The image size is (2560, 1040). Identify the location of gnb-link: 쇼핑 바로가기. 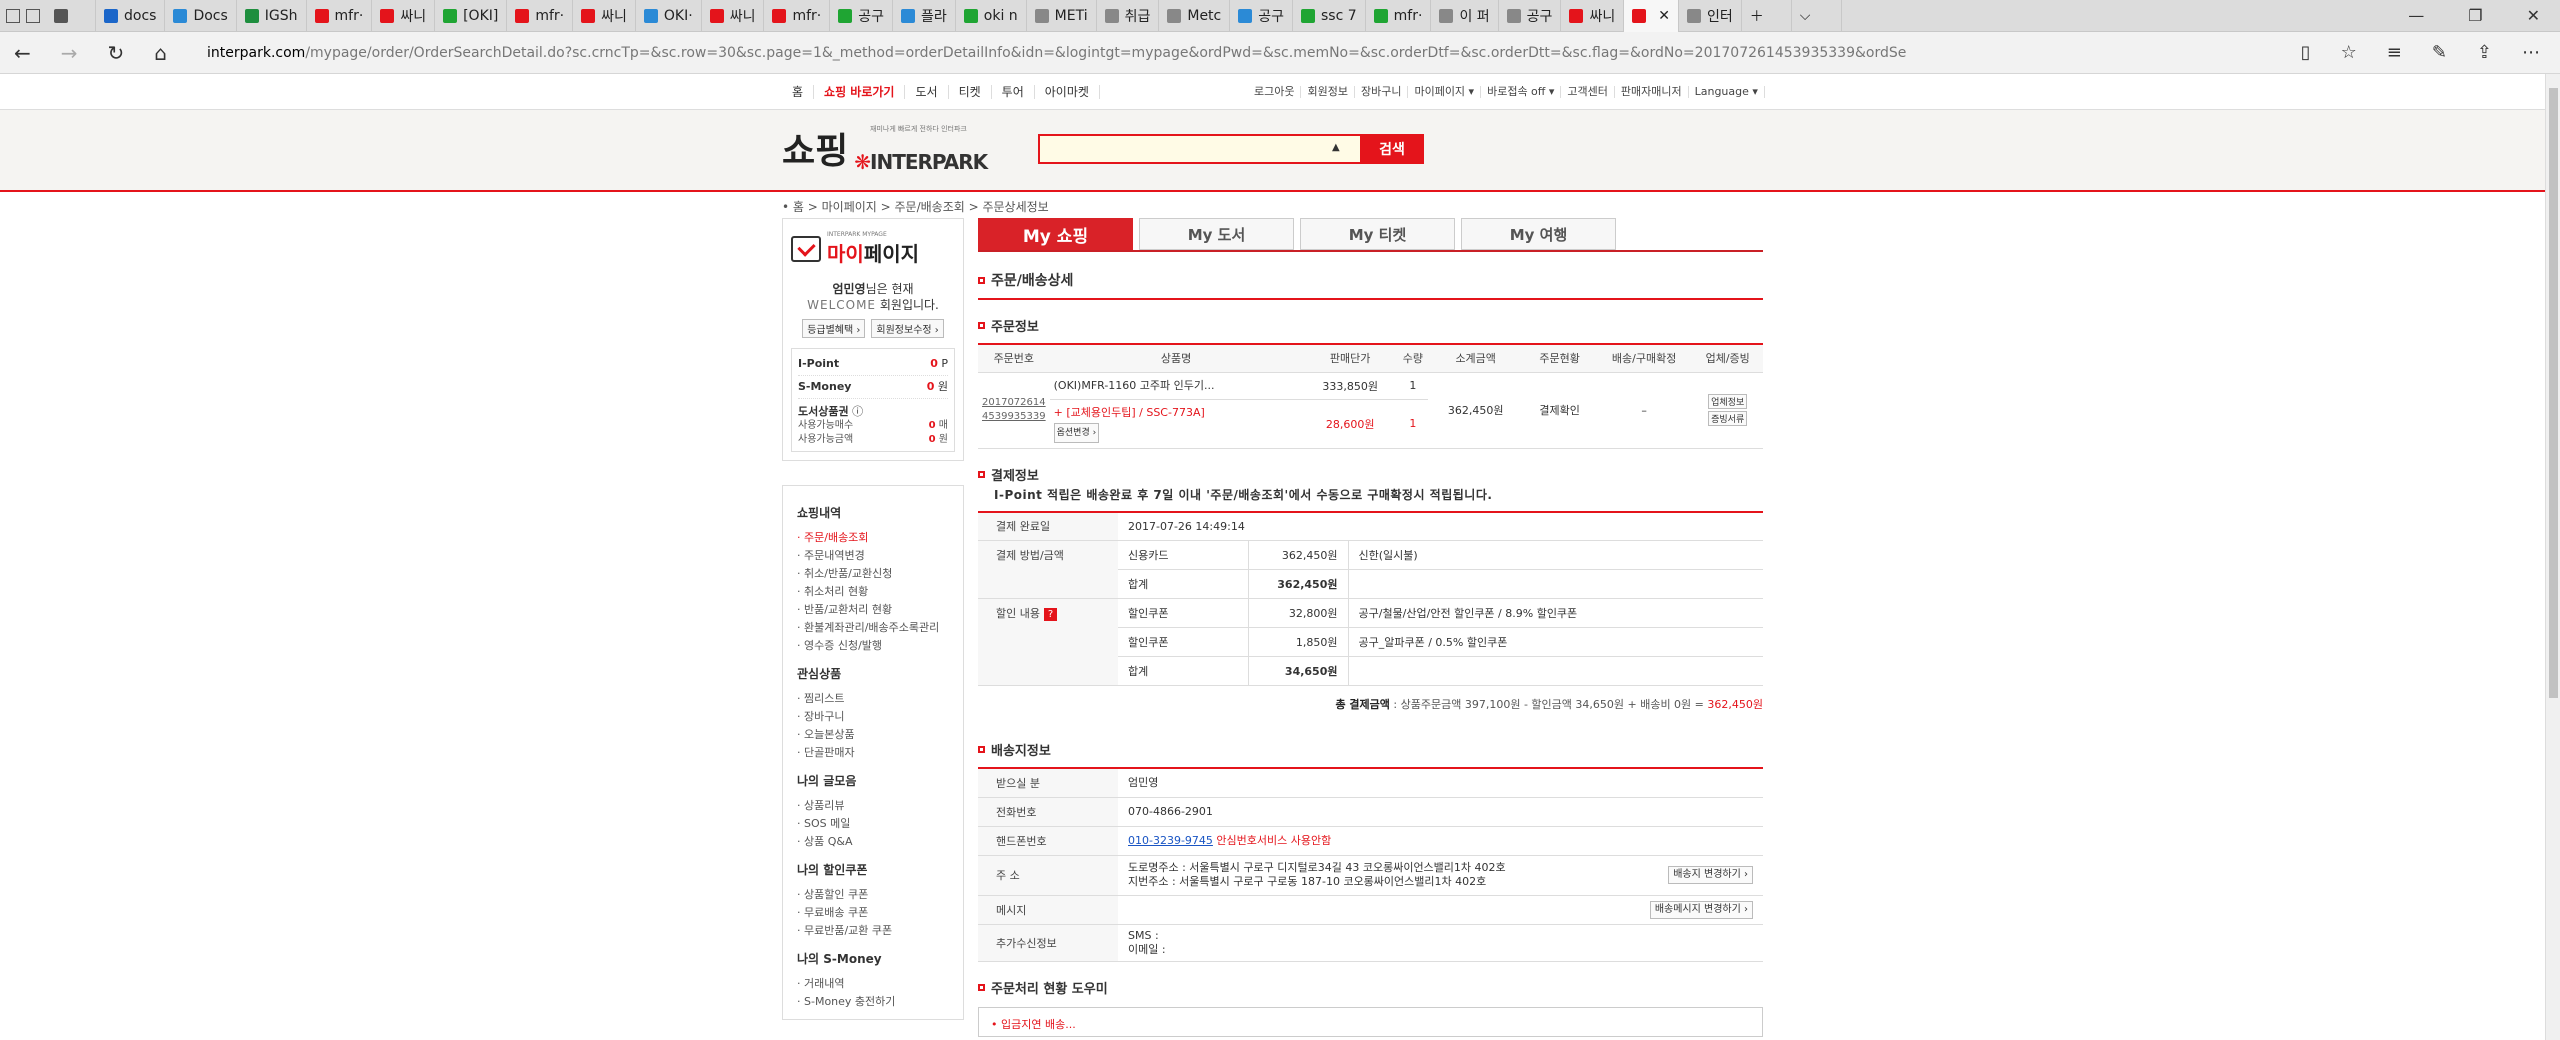
(860, 92).